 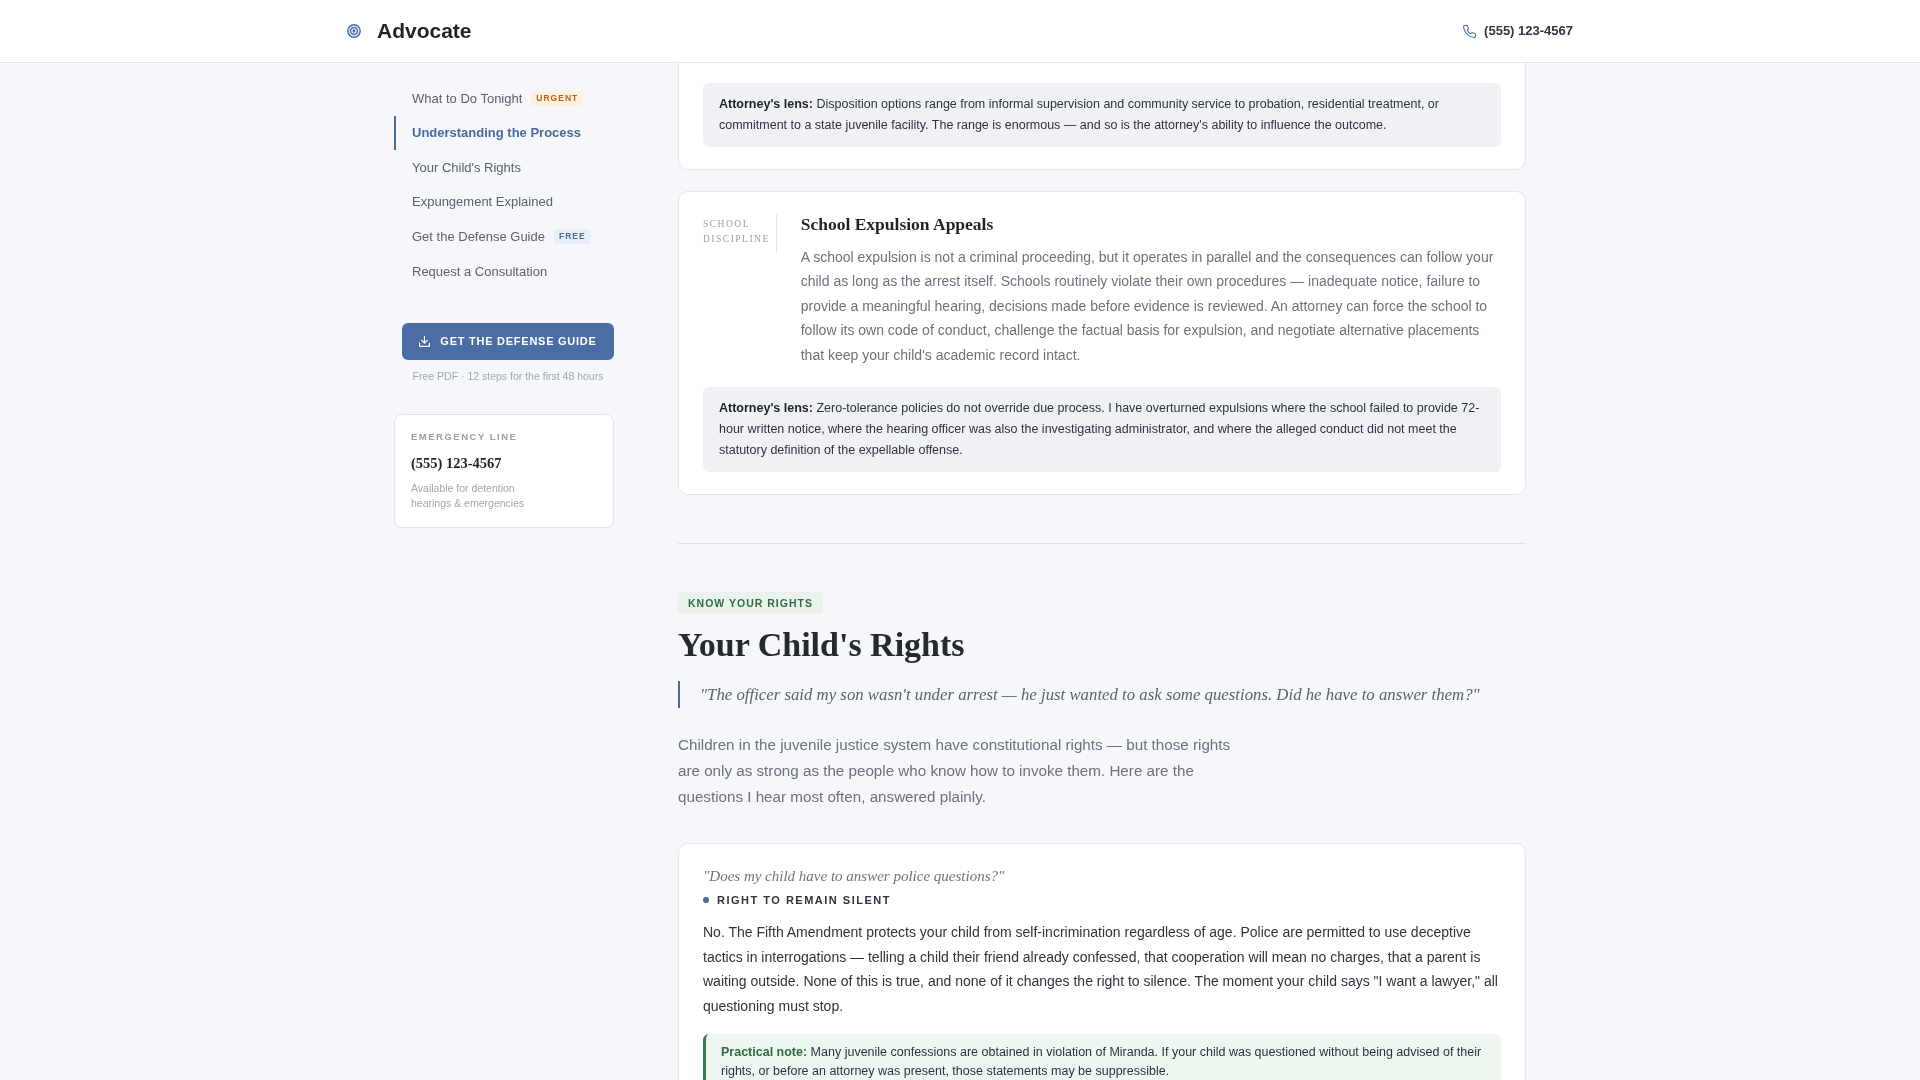 What do you see at coordinates (508, 341) in the screenshot?
I see `download-guide-button: GET THE DEFENSE GUIDE` at bounding box center [508, 341].